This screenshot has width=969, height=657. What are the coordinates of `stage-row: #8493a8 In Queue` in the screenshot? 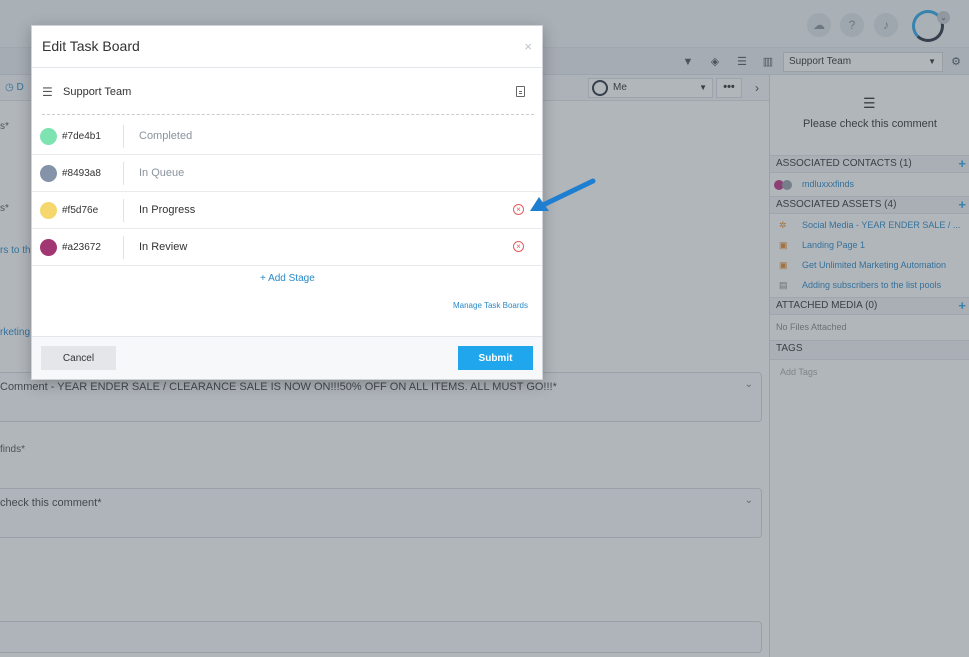 It's located at (287, 173).